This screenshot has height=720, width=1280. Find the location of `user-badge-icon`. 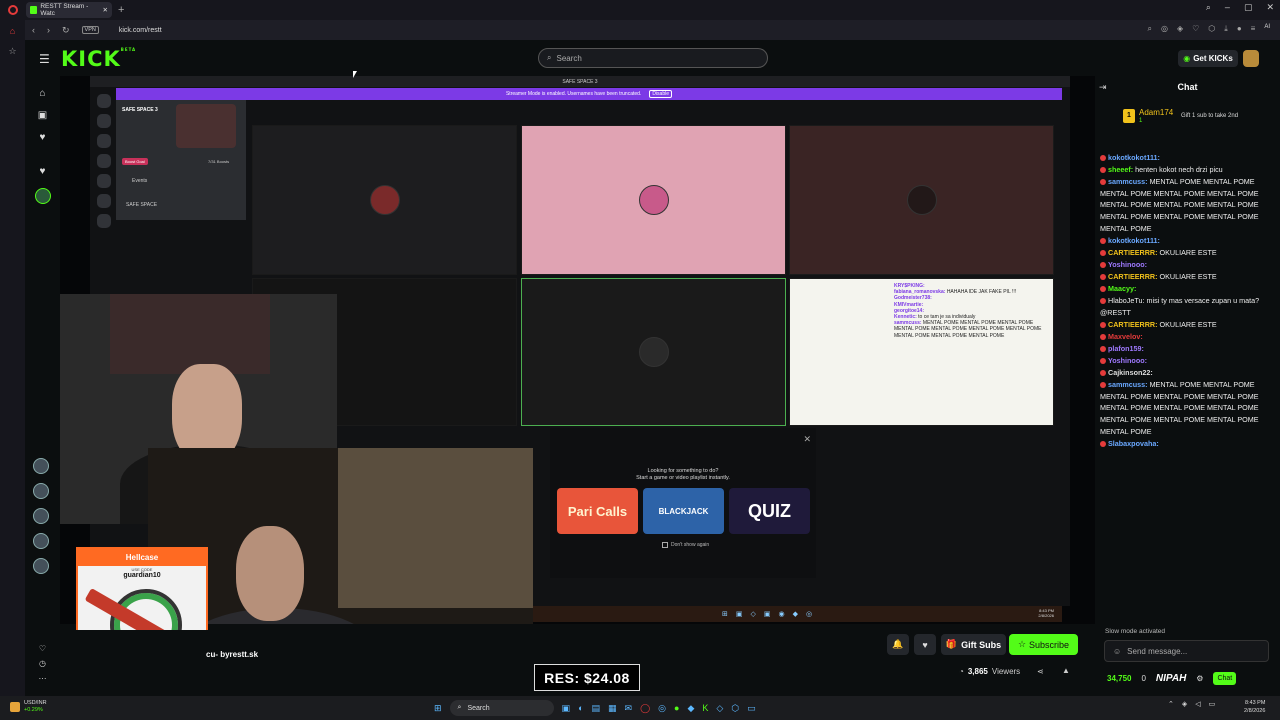

user-badge-icon is located at coordinates (1103, 240).